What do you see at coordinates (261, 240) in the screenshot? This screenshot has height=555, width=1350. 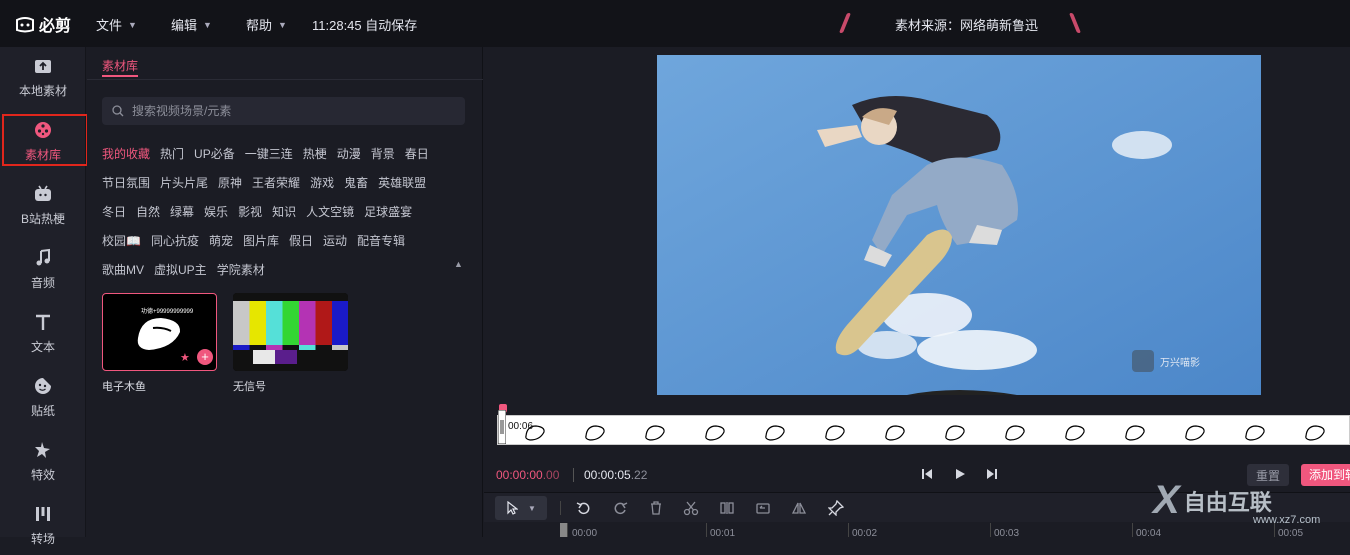 I see `tag-image-library: 图片库` at bounding box center [261, 240].